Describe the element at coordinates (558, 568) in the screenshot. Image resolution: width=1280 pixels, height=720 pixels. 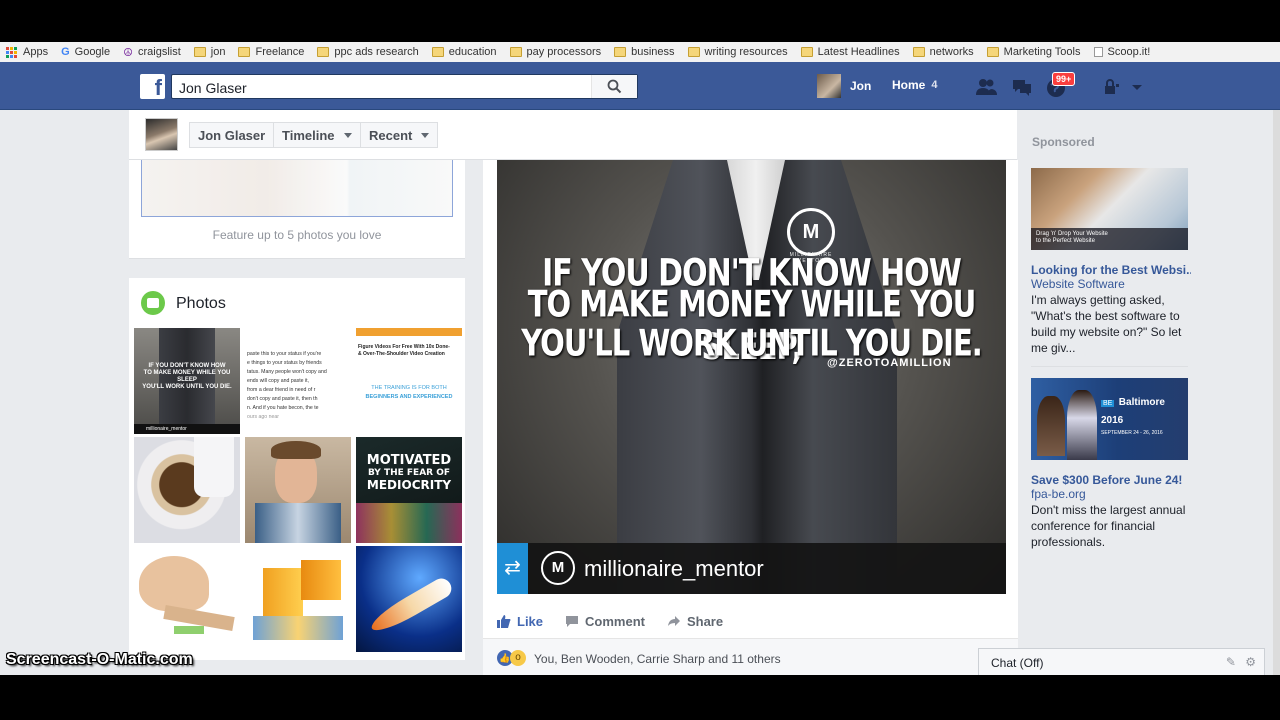
I see `repost-logo-icon: M` at that location.